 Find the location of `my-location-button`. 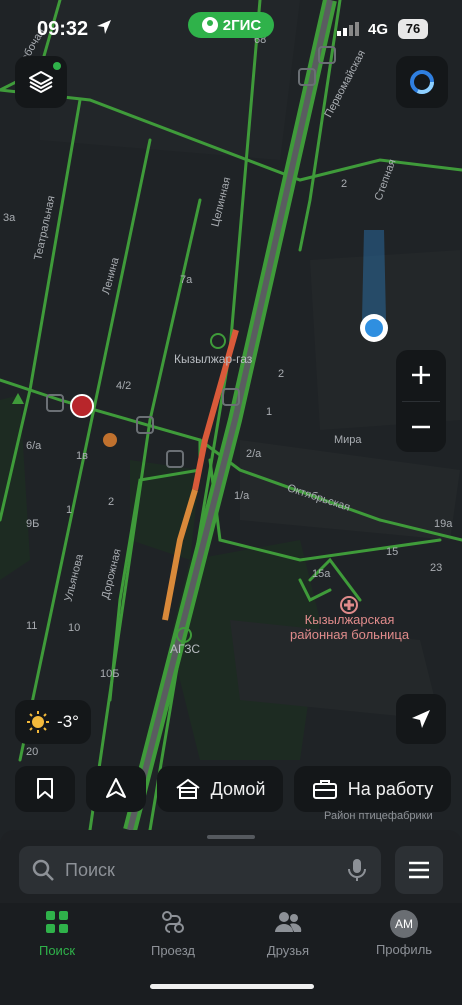

my-location-button is located at coordinates (421, 719).